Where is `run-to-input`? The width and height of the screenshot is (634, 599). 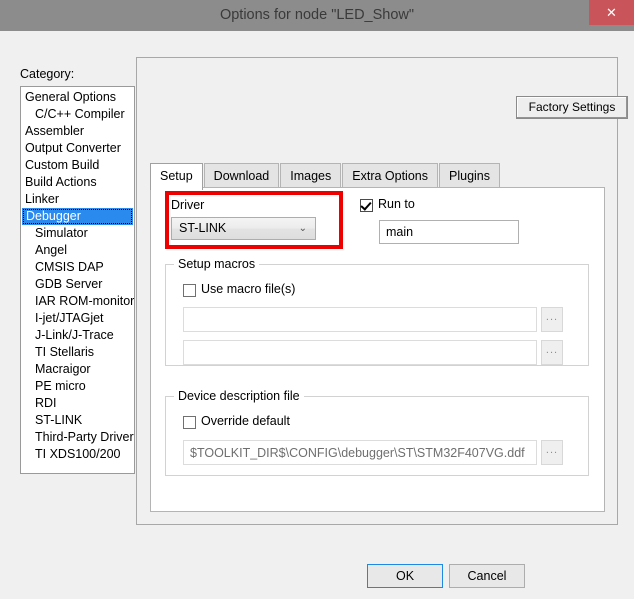
run-to-input is located at coordinates (449, 232).